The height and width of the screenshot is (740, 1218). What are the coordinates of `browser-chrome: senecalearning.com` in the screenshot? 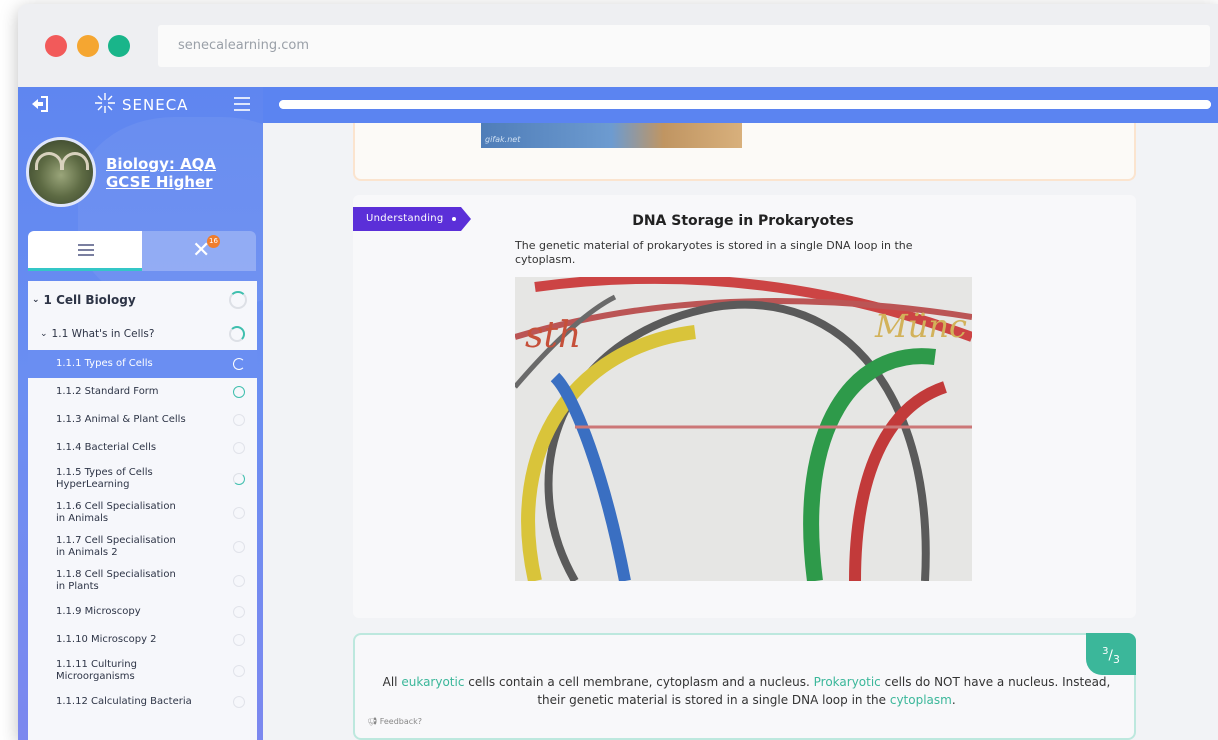 It's located at (618, 45).